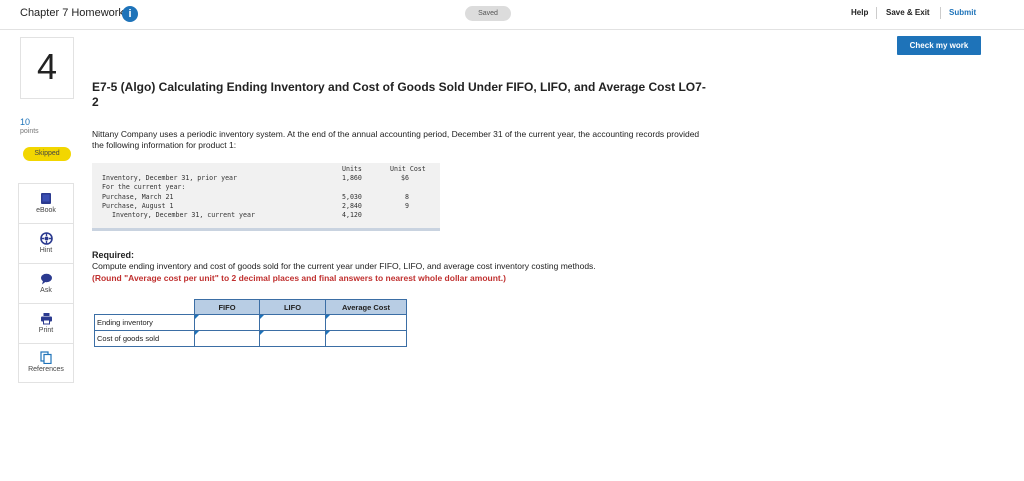 This screenshot has width=1024, height=481. I want to click on tool-references: References, so click(46, 363).